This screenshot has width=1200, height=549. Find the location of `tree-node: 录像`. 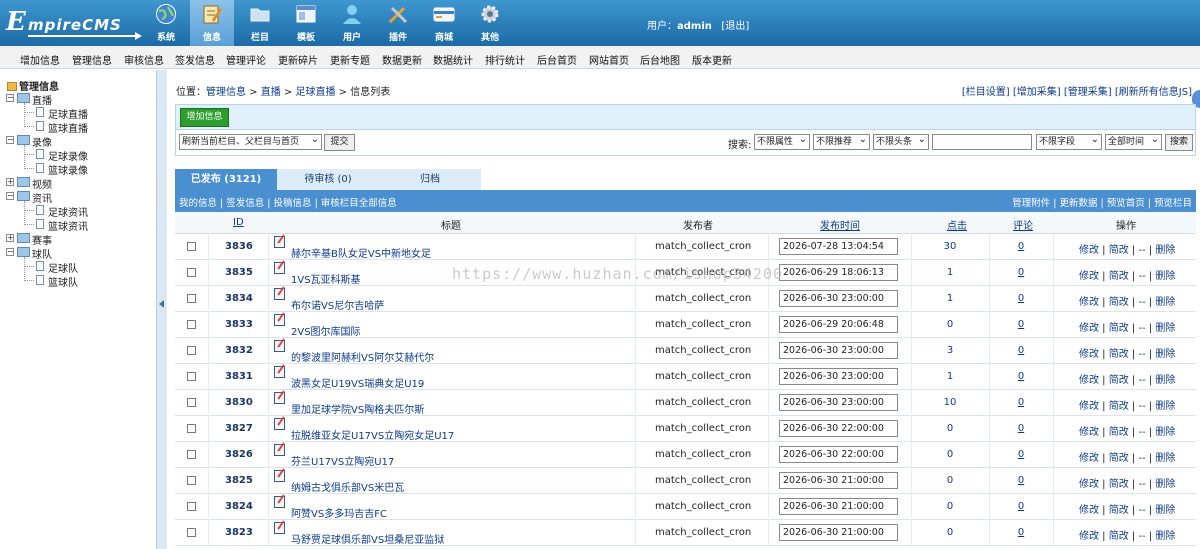

tree-node: 录像 is located at coordinates (42, 141).